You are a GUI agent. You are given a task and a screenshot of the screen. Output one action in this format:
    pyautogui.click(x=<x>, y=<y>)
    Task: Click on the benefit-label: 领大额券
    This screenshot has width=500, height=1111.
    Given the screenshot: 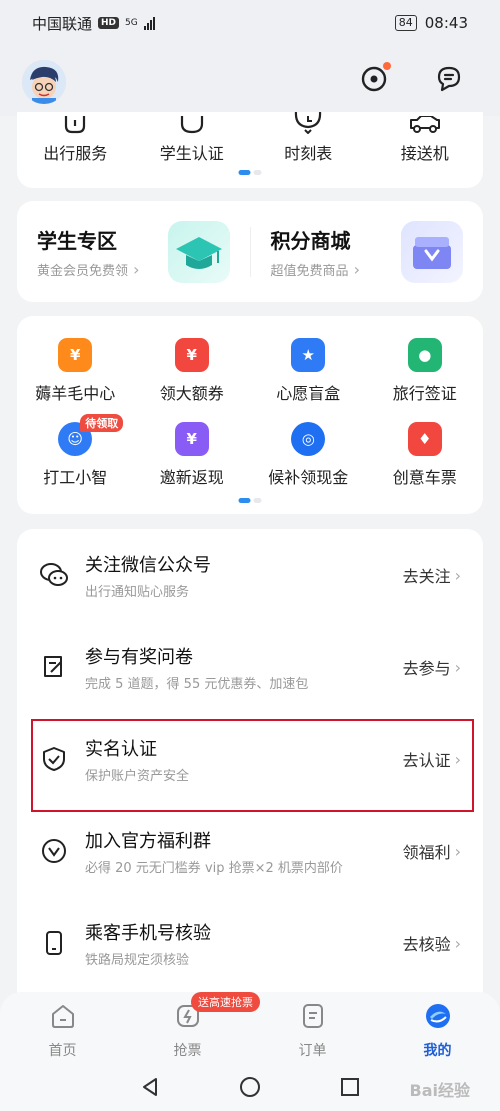 What is the action you would take?
    pyautogui.click(x=191, y=393)
    